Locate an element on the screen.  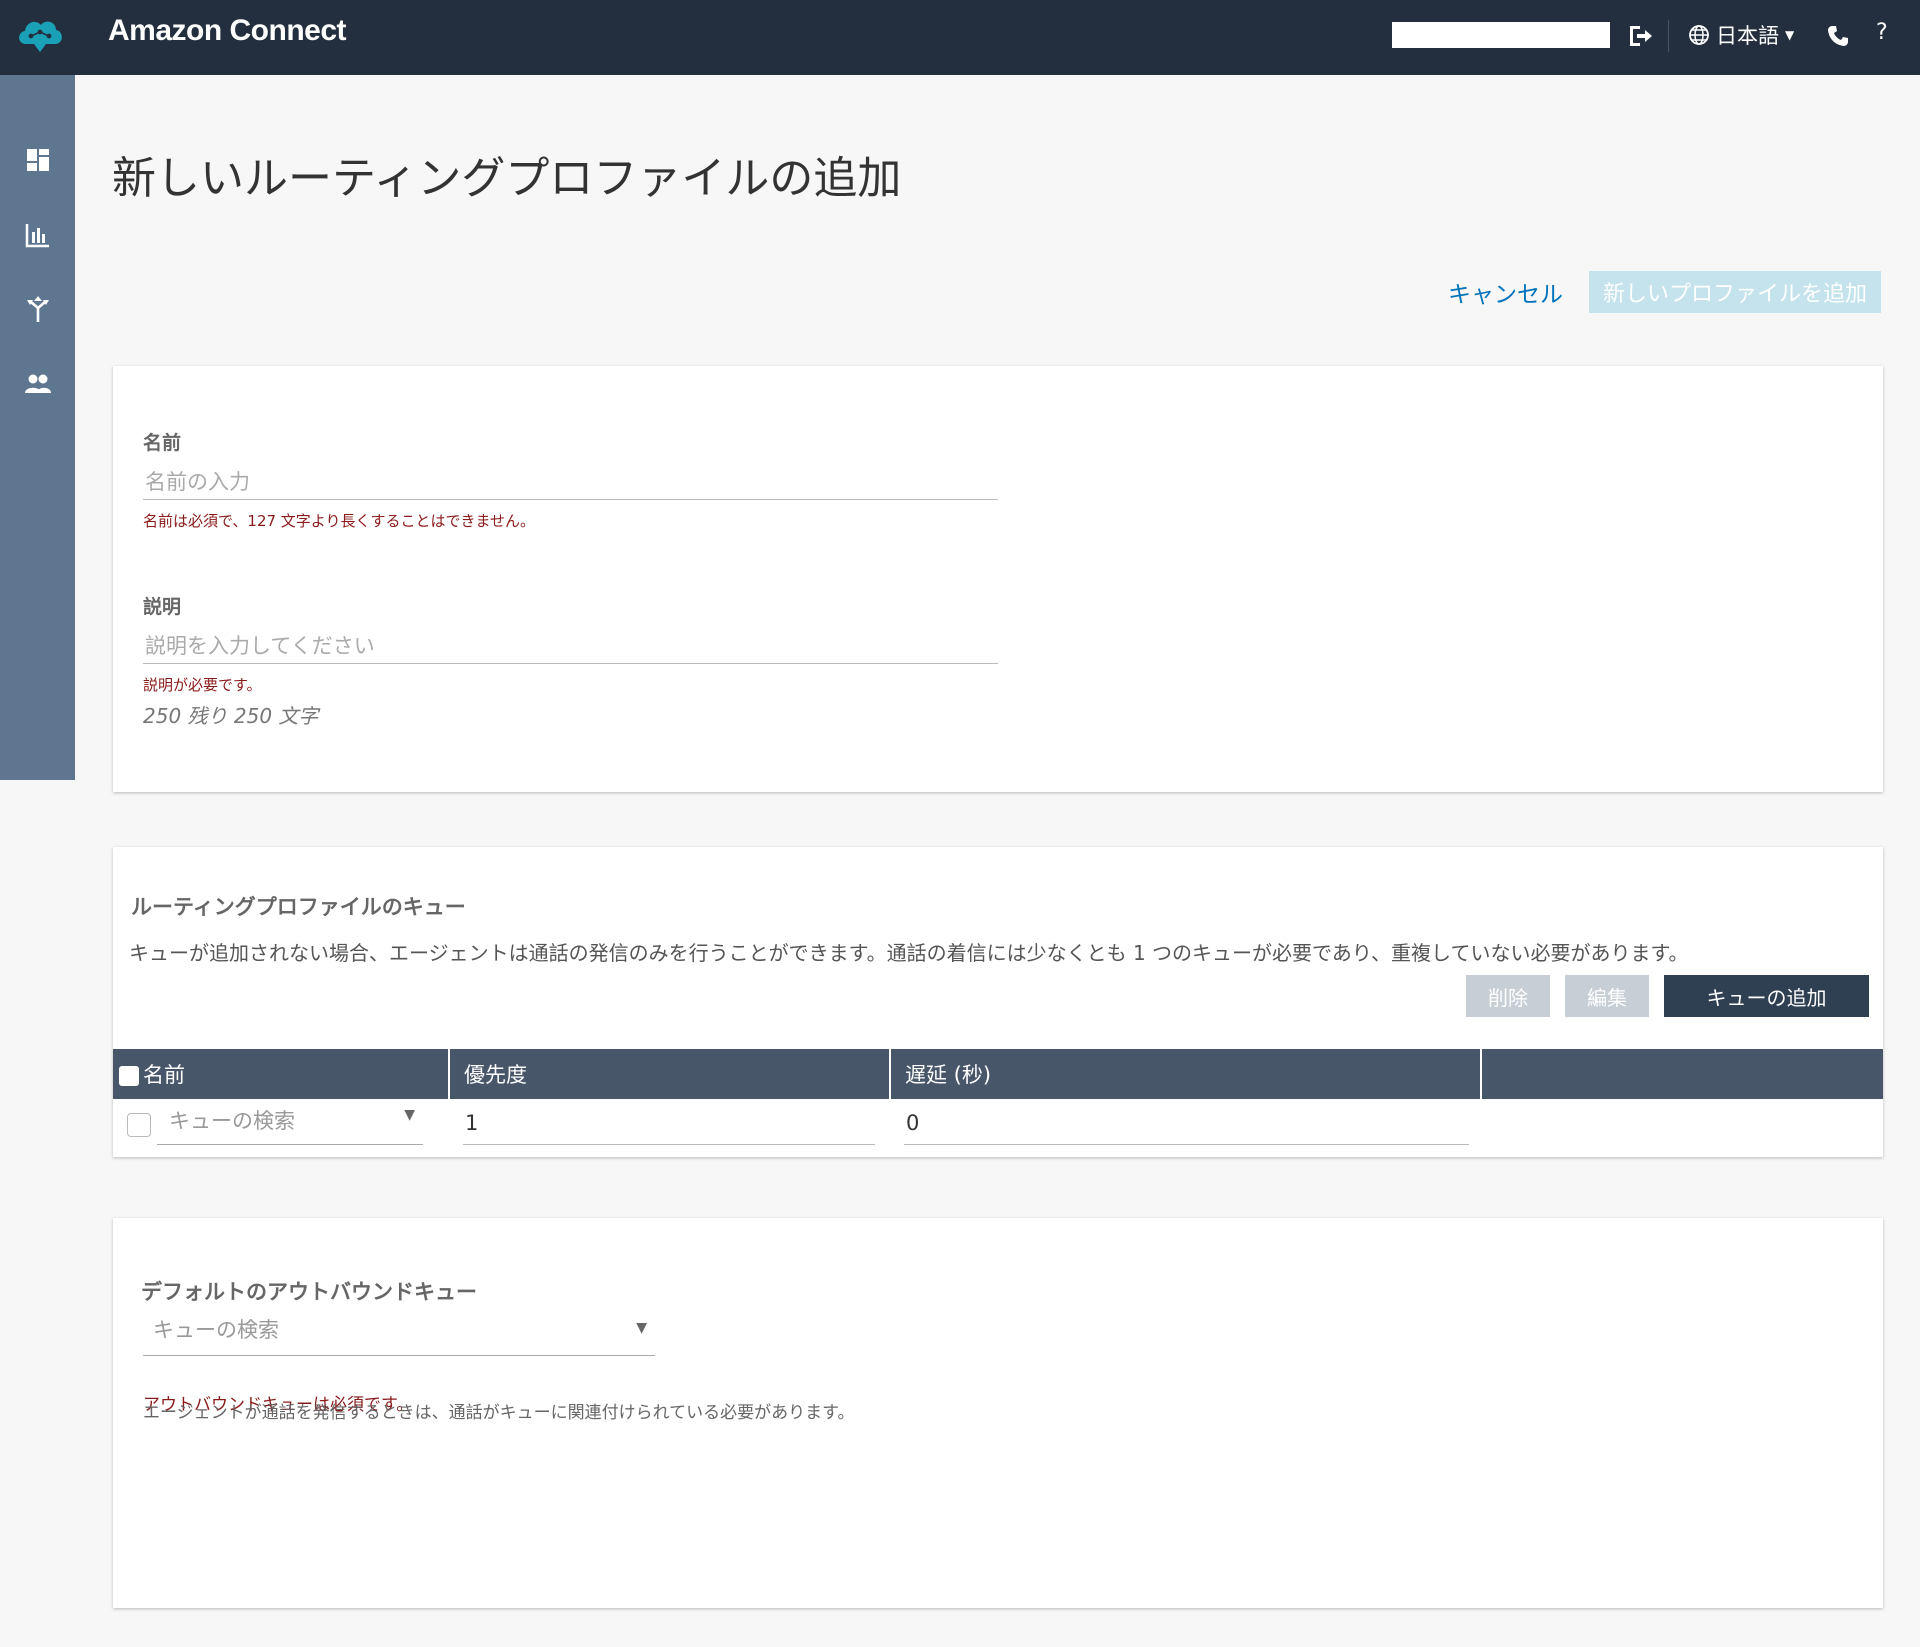
add-profile-button: 新しいプロファイルを追加 is located at coordinates (1735, 292).